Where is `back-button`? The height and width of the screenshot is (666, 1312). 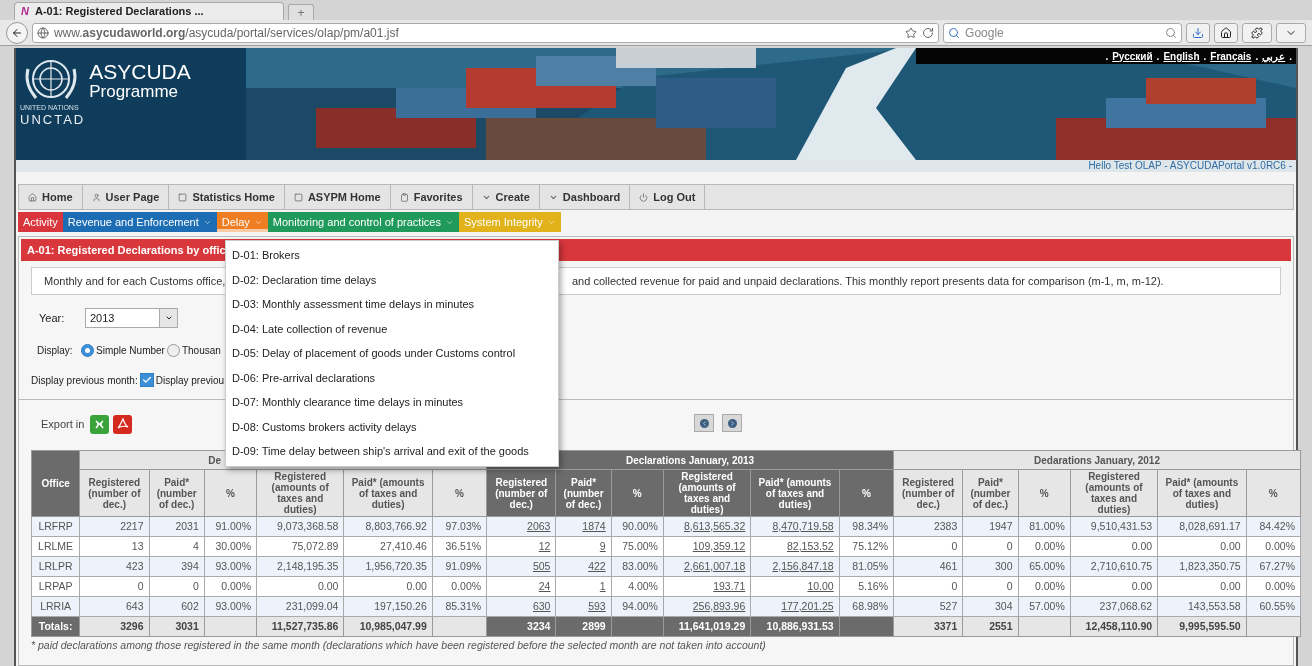 back-button is located at coordinates (17, 32).